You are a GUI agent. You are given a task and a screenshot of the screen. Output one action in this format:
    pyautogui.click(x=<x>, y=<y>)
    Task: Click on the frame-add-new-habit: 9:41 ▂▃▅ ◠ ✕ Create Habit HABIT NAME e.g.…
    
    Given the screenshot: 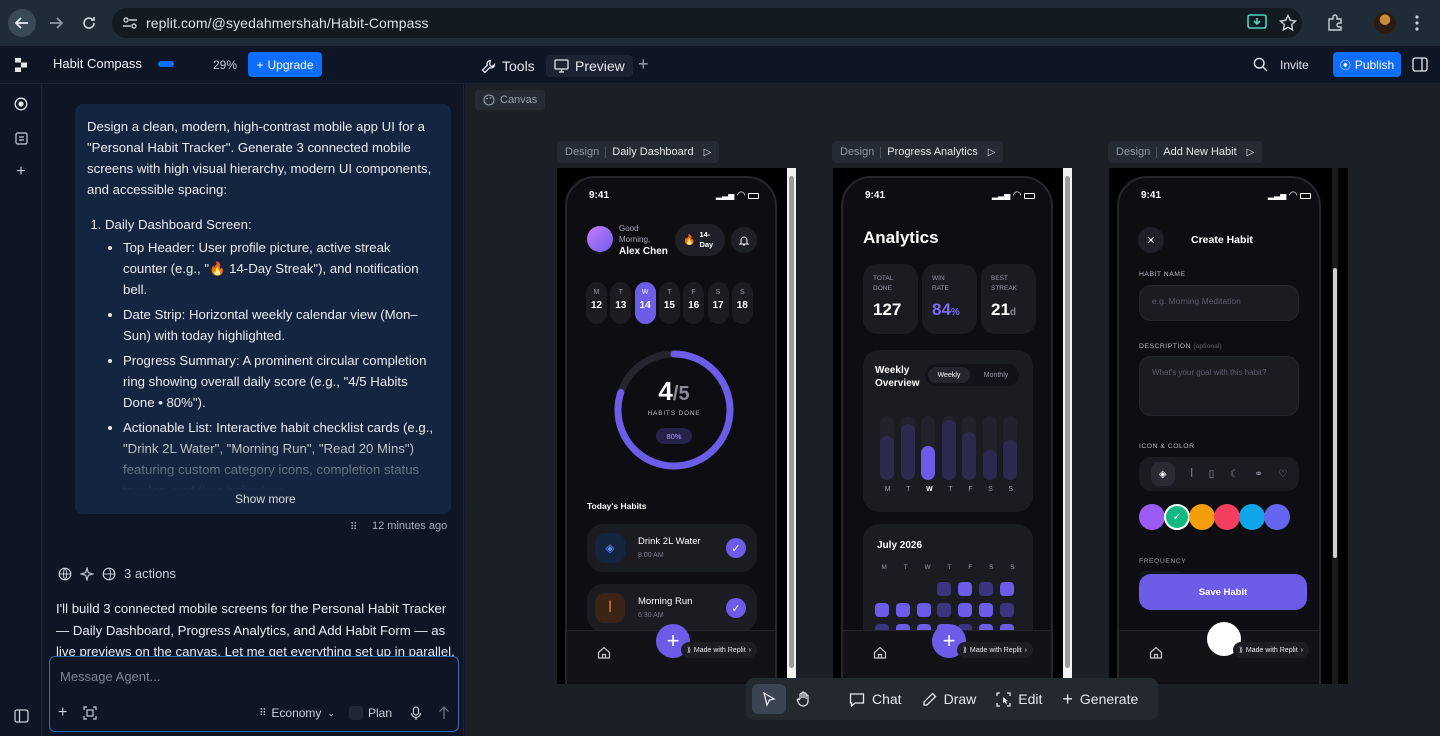 What is the action you would take?
    pyautogui.click(x=1228, y=426)
    